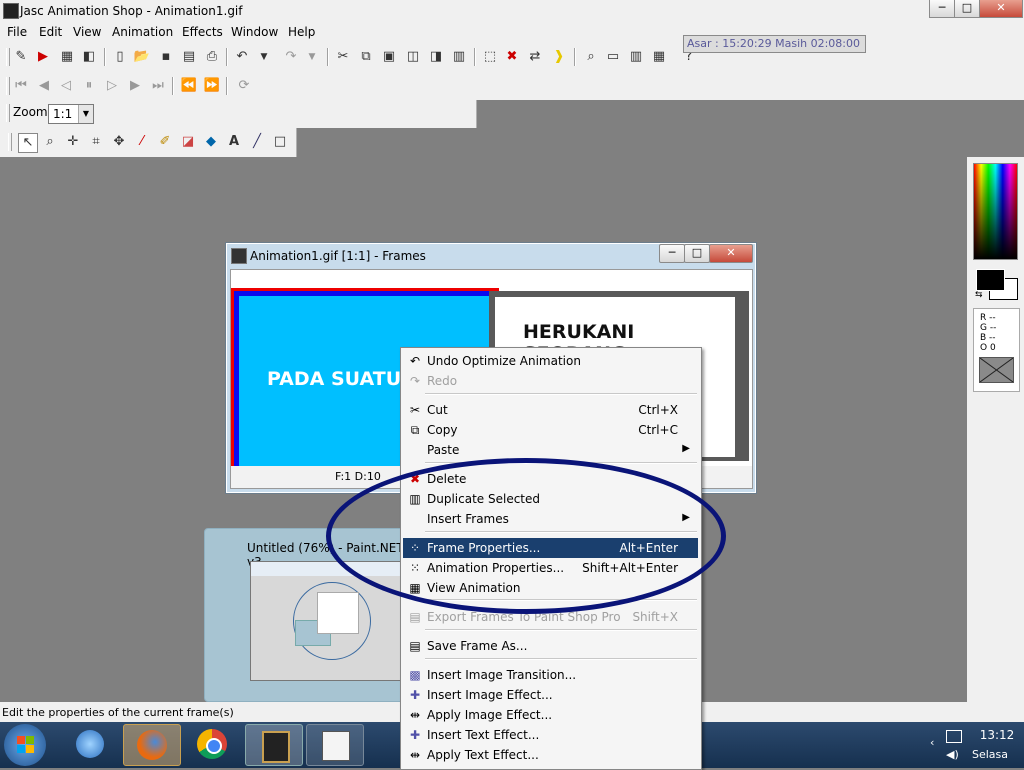 The image size is (1024, 770). What do you see at coordinates (335, 745) in the screenshot?
I see `taskbar-paintnet-icon` at bounding box center [335, 745].